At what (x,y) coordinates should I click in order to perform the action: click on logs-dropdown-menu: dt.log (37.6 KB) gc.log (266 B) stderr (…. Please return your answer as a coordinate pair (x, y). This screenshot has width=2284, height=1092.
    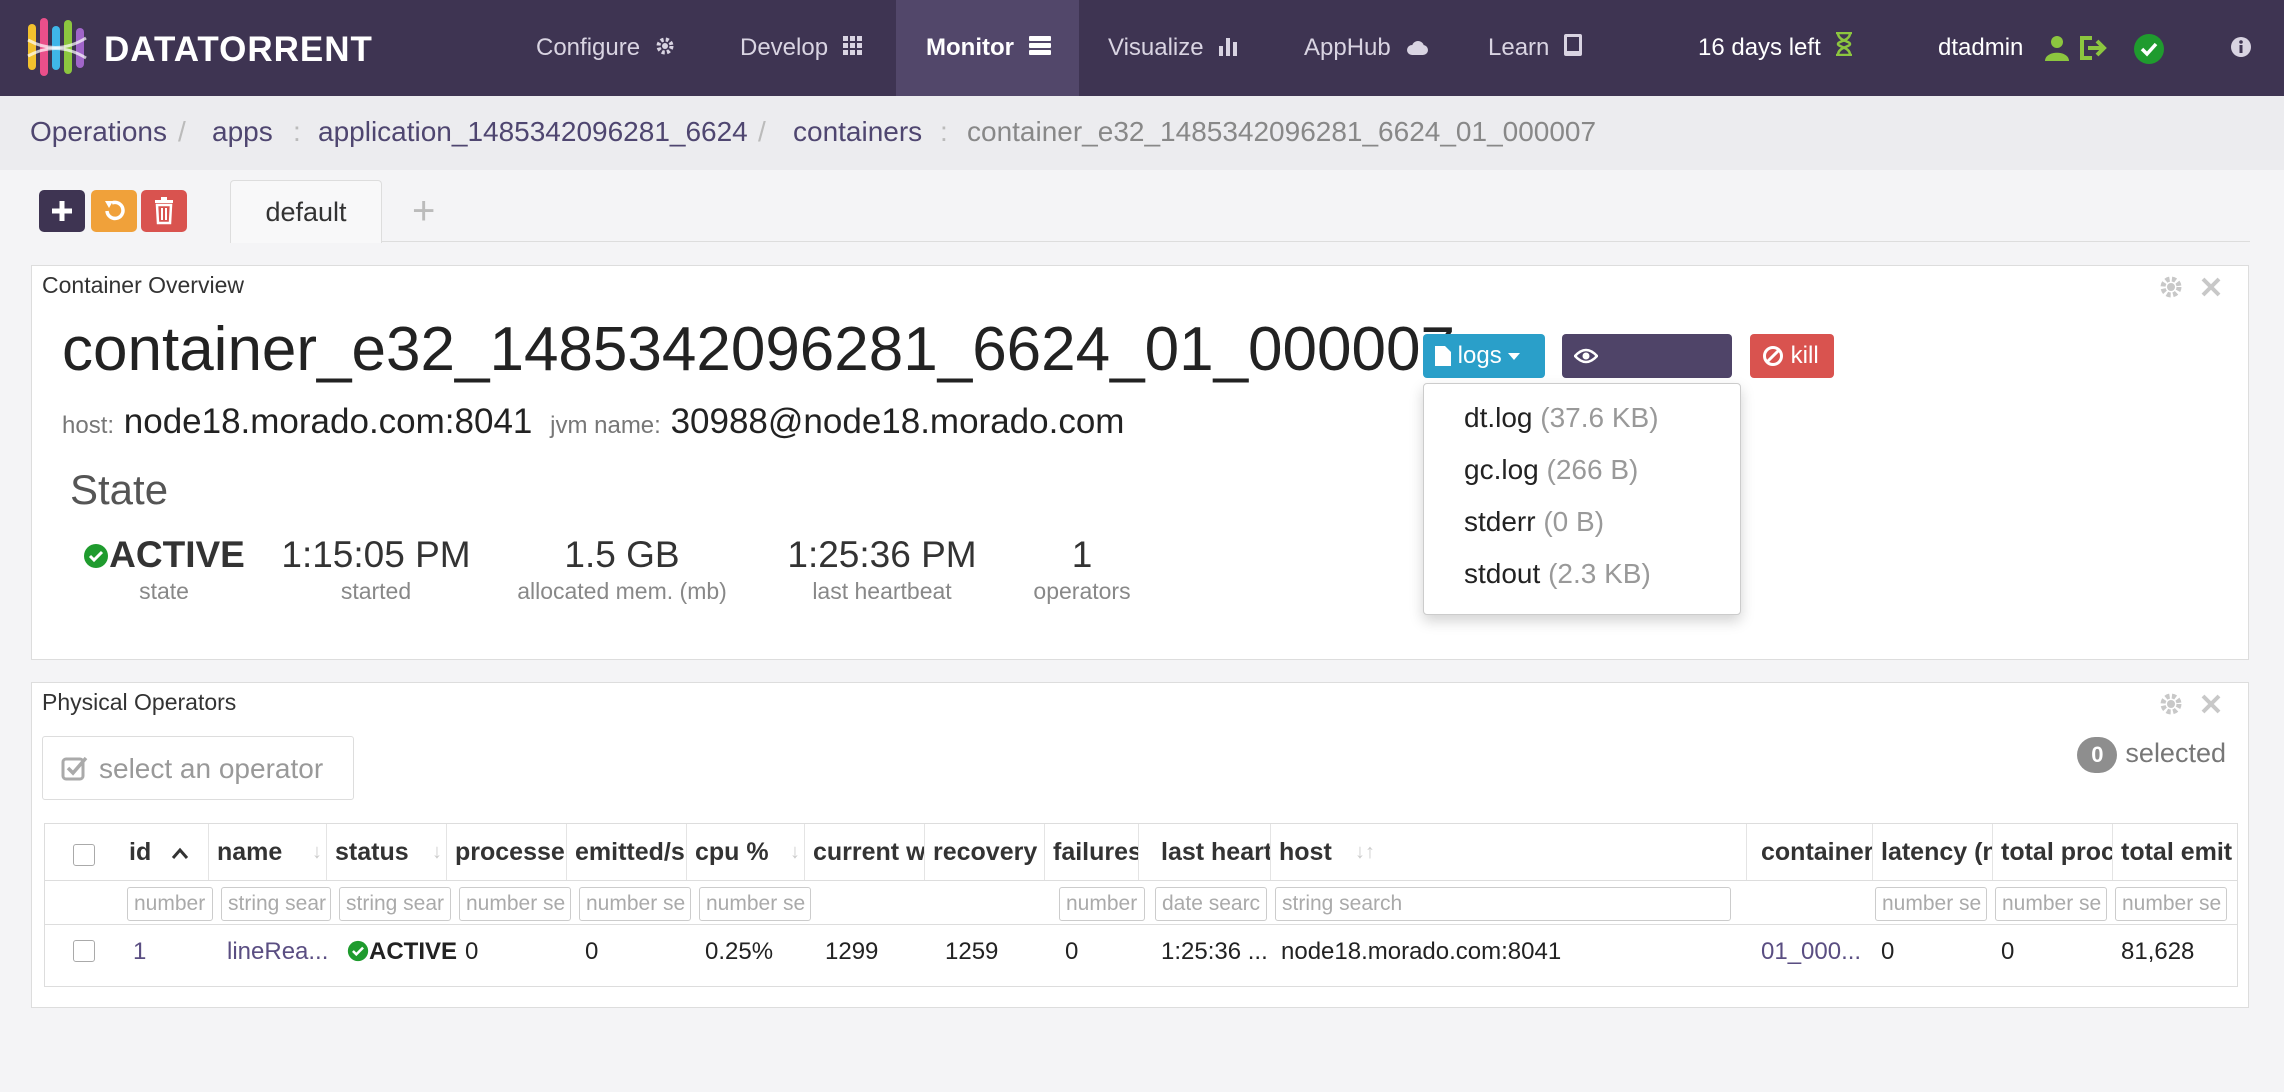
    Looking at the image, I should click on (1582, 499).